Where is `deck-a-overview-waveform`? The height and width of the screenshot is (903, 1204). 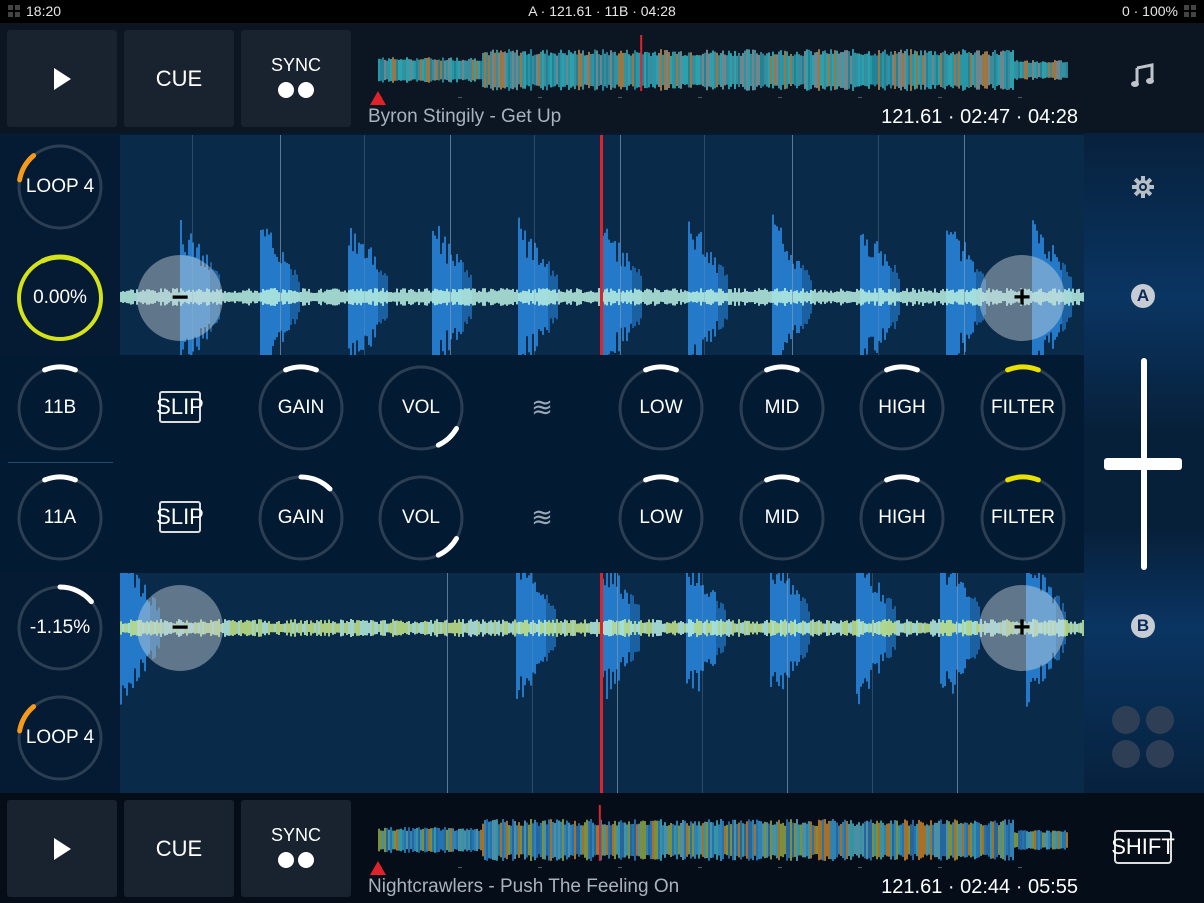 deck-a-overview-waveform is located at coordinates (723, 70).